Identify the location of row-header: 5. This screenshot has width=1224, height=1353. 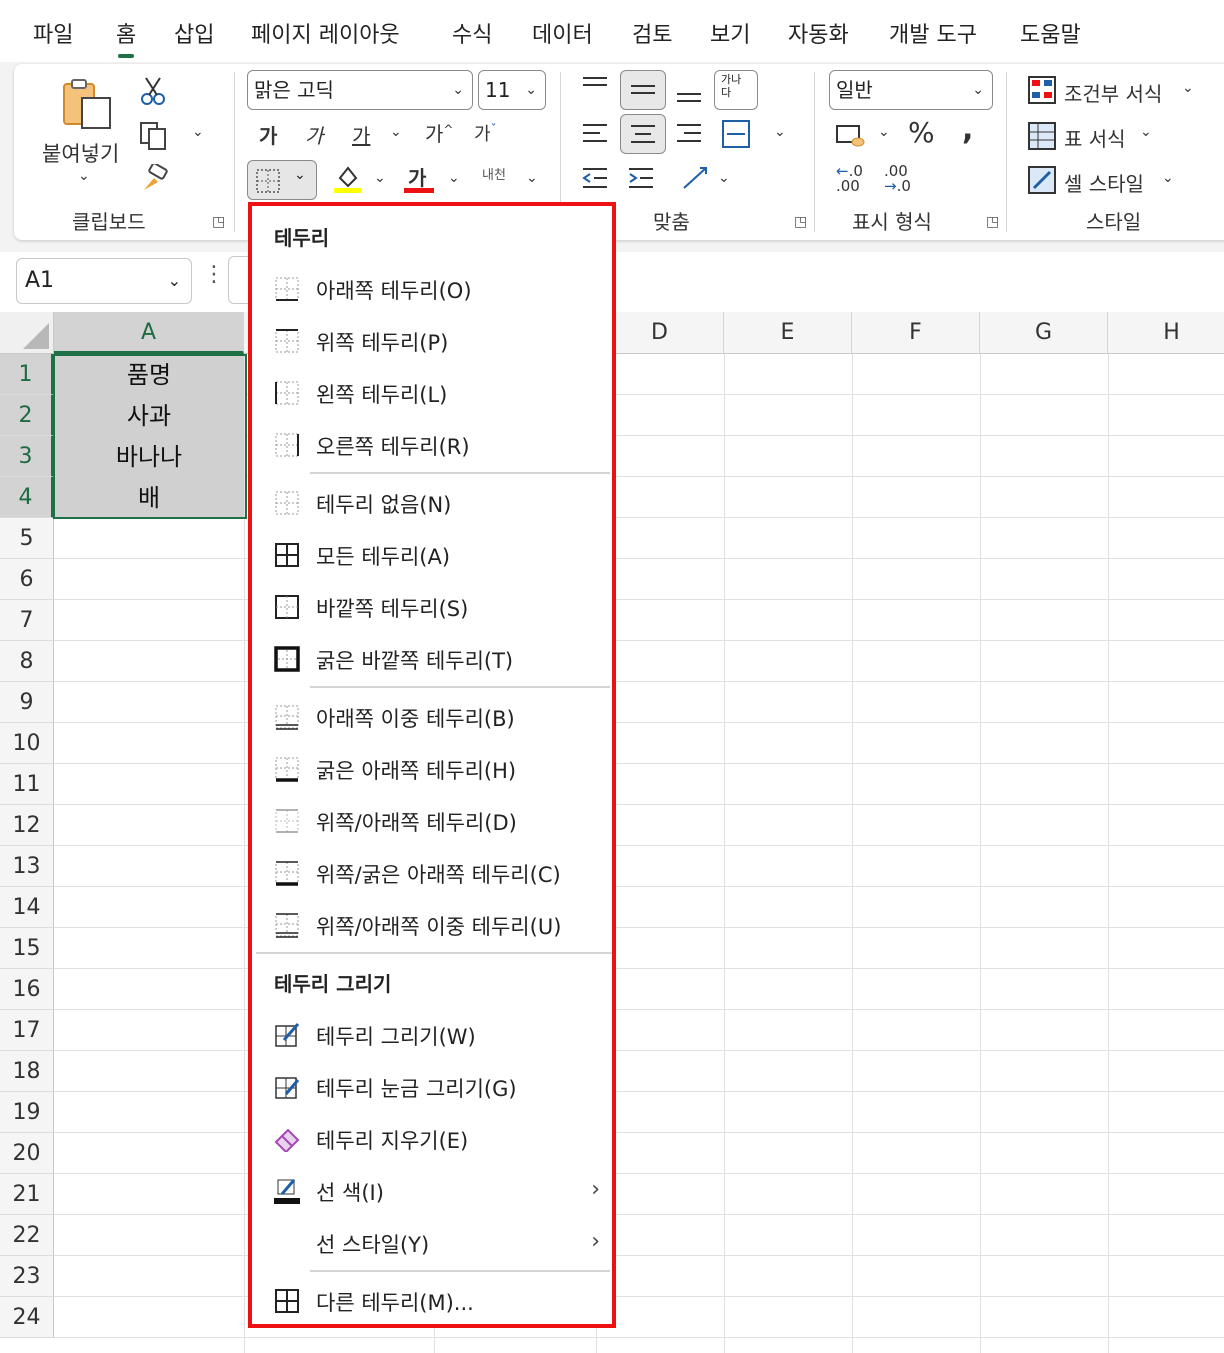
(27, 538).